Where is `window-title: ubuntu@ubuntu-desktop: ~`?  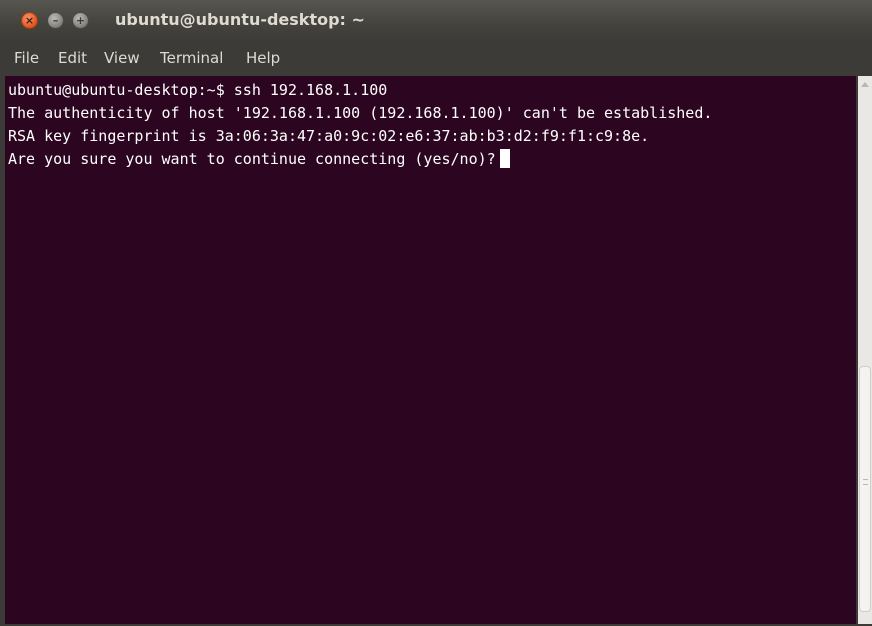
window-title: ubuntu@ubuntu-desktop: ~ is located at coordinates (240, 19).